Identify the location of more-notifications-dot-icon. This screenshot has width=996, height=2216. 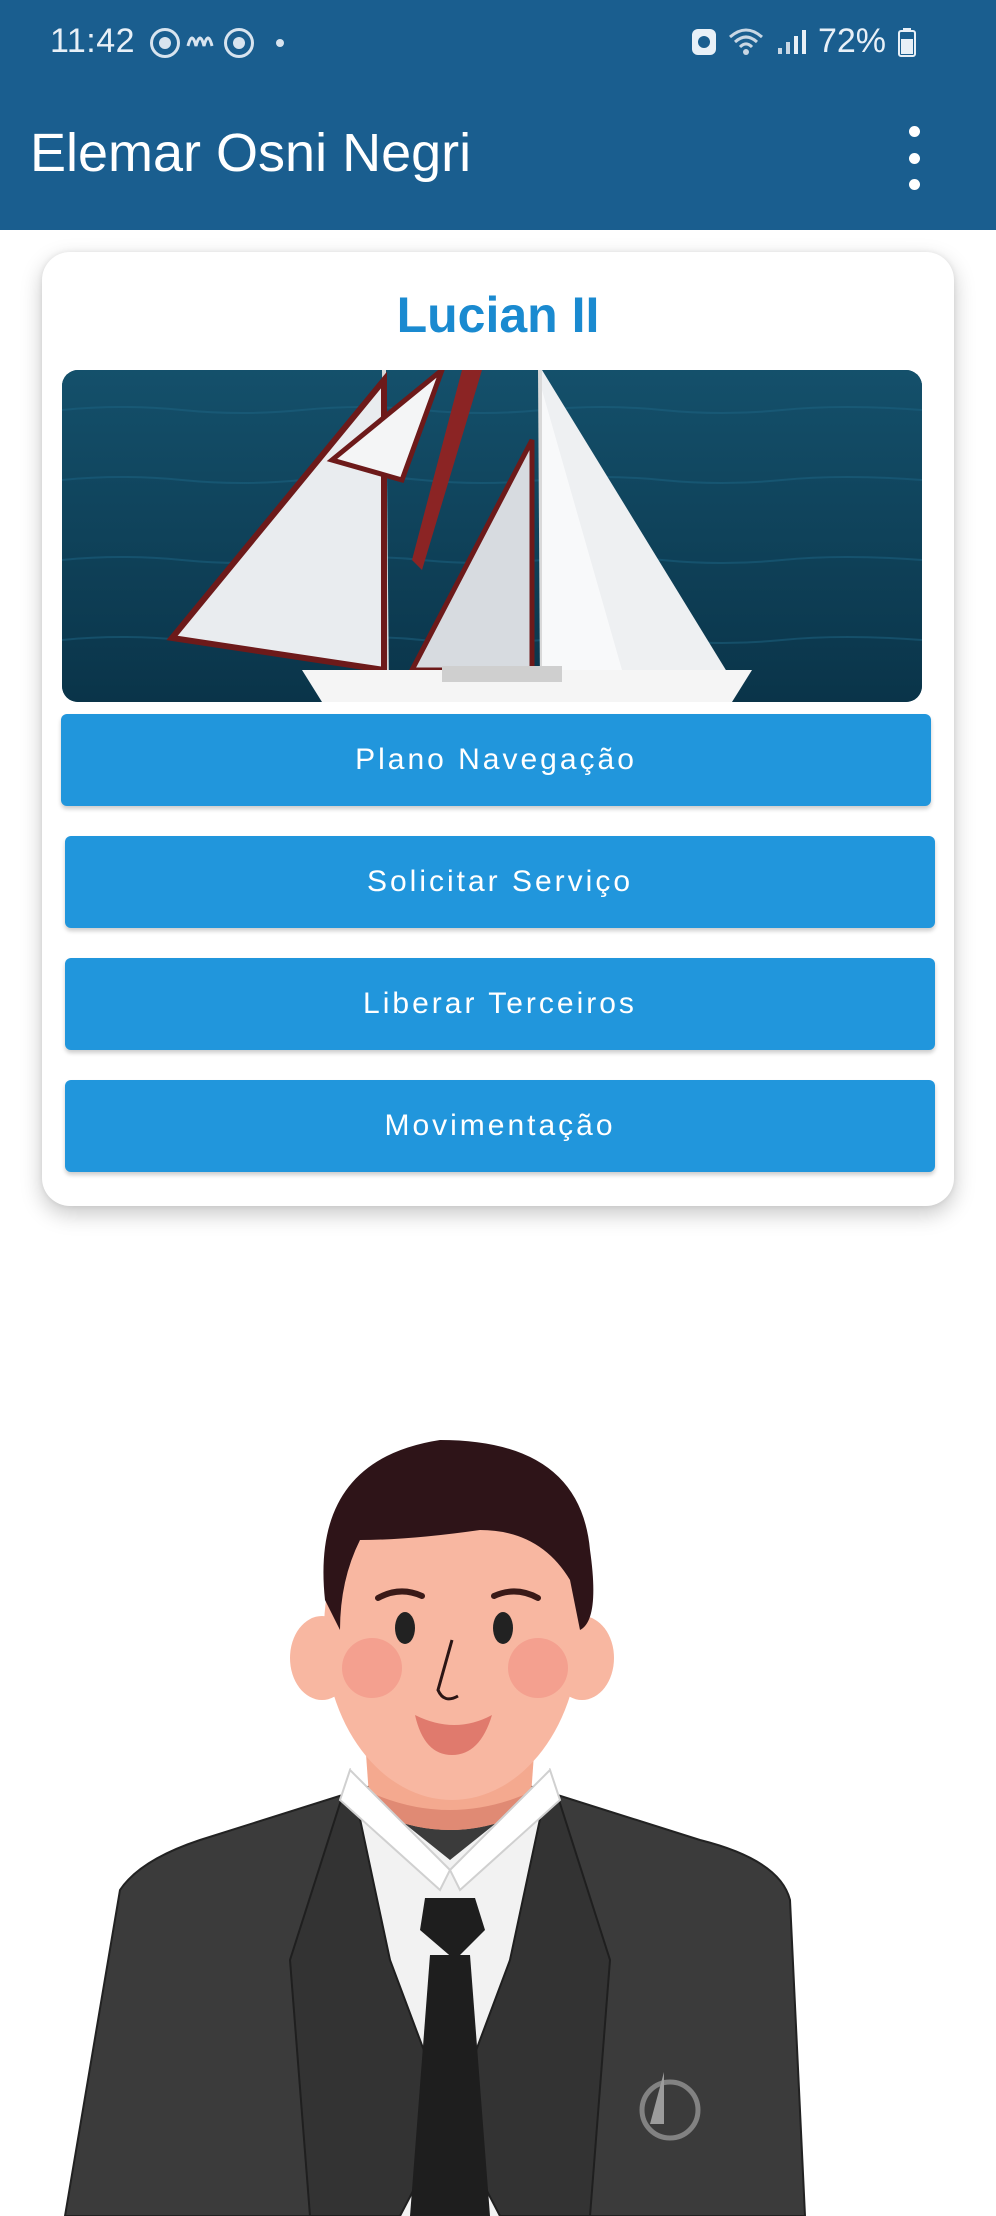
(280, 42).